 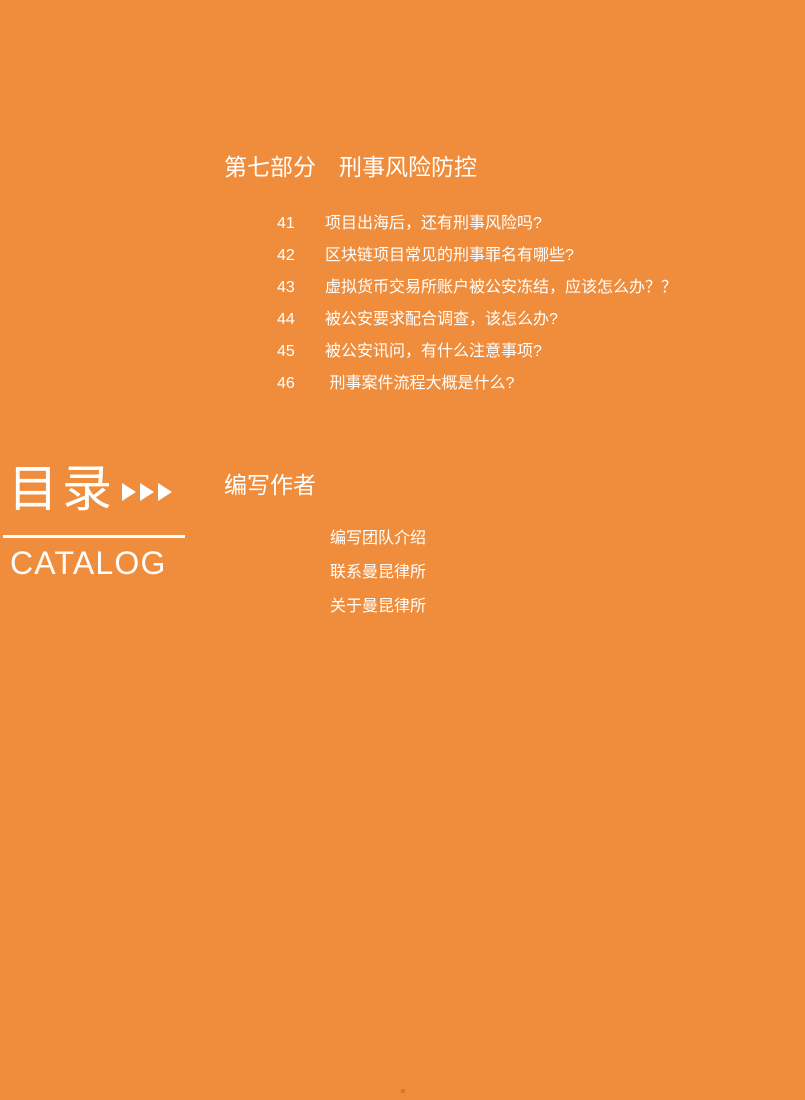 I want to click on toc-entry-number: 43, so click(x=286, y=287).